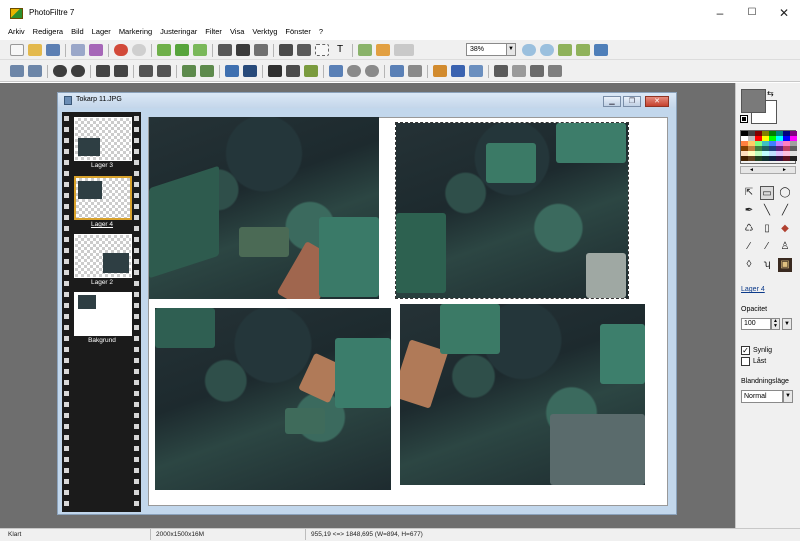 This screenshot has height=541, width=800. What do you see at coordinates (103, 314) in the screenshot?
I see `layer-thumbnail-bakgrund` at bounding box center [103, 314].